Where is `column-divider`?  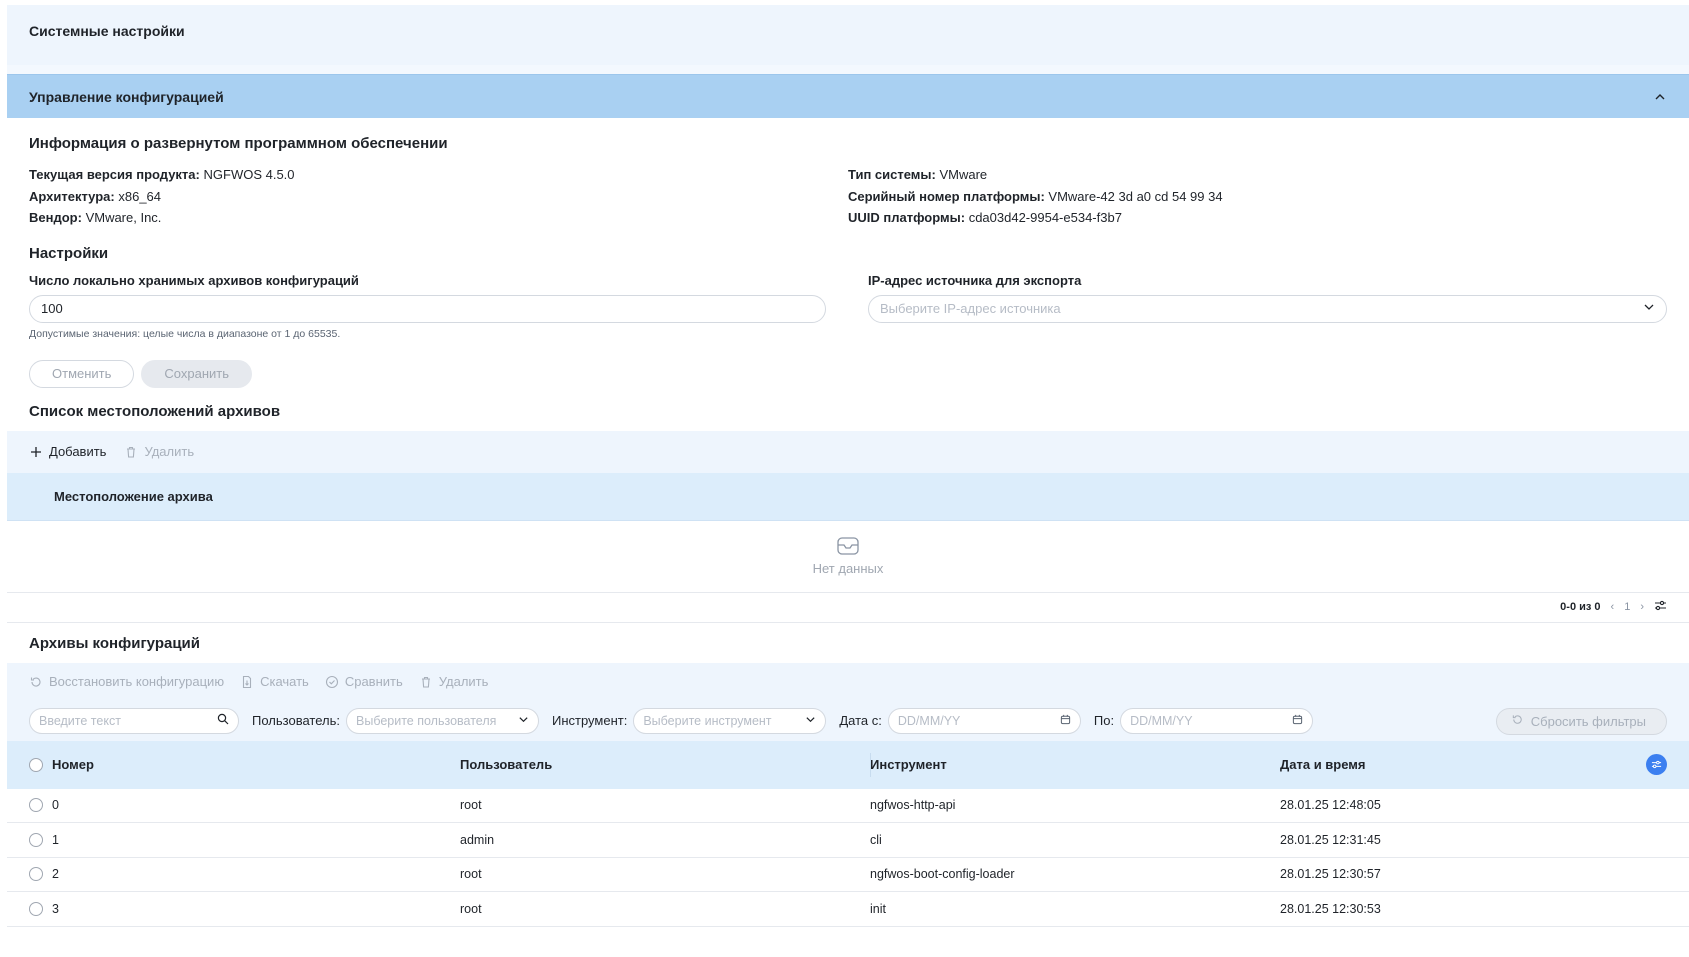 column-divider is located at coordinates (870, 764).